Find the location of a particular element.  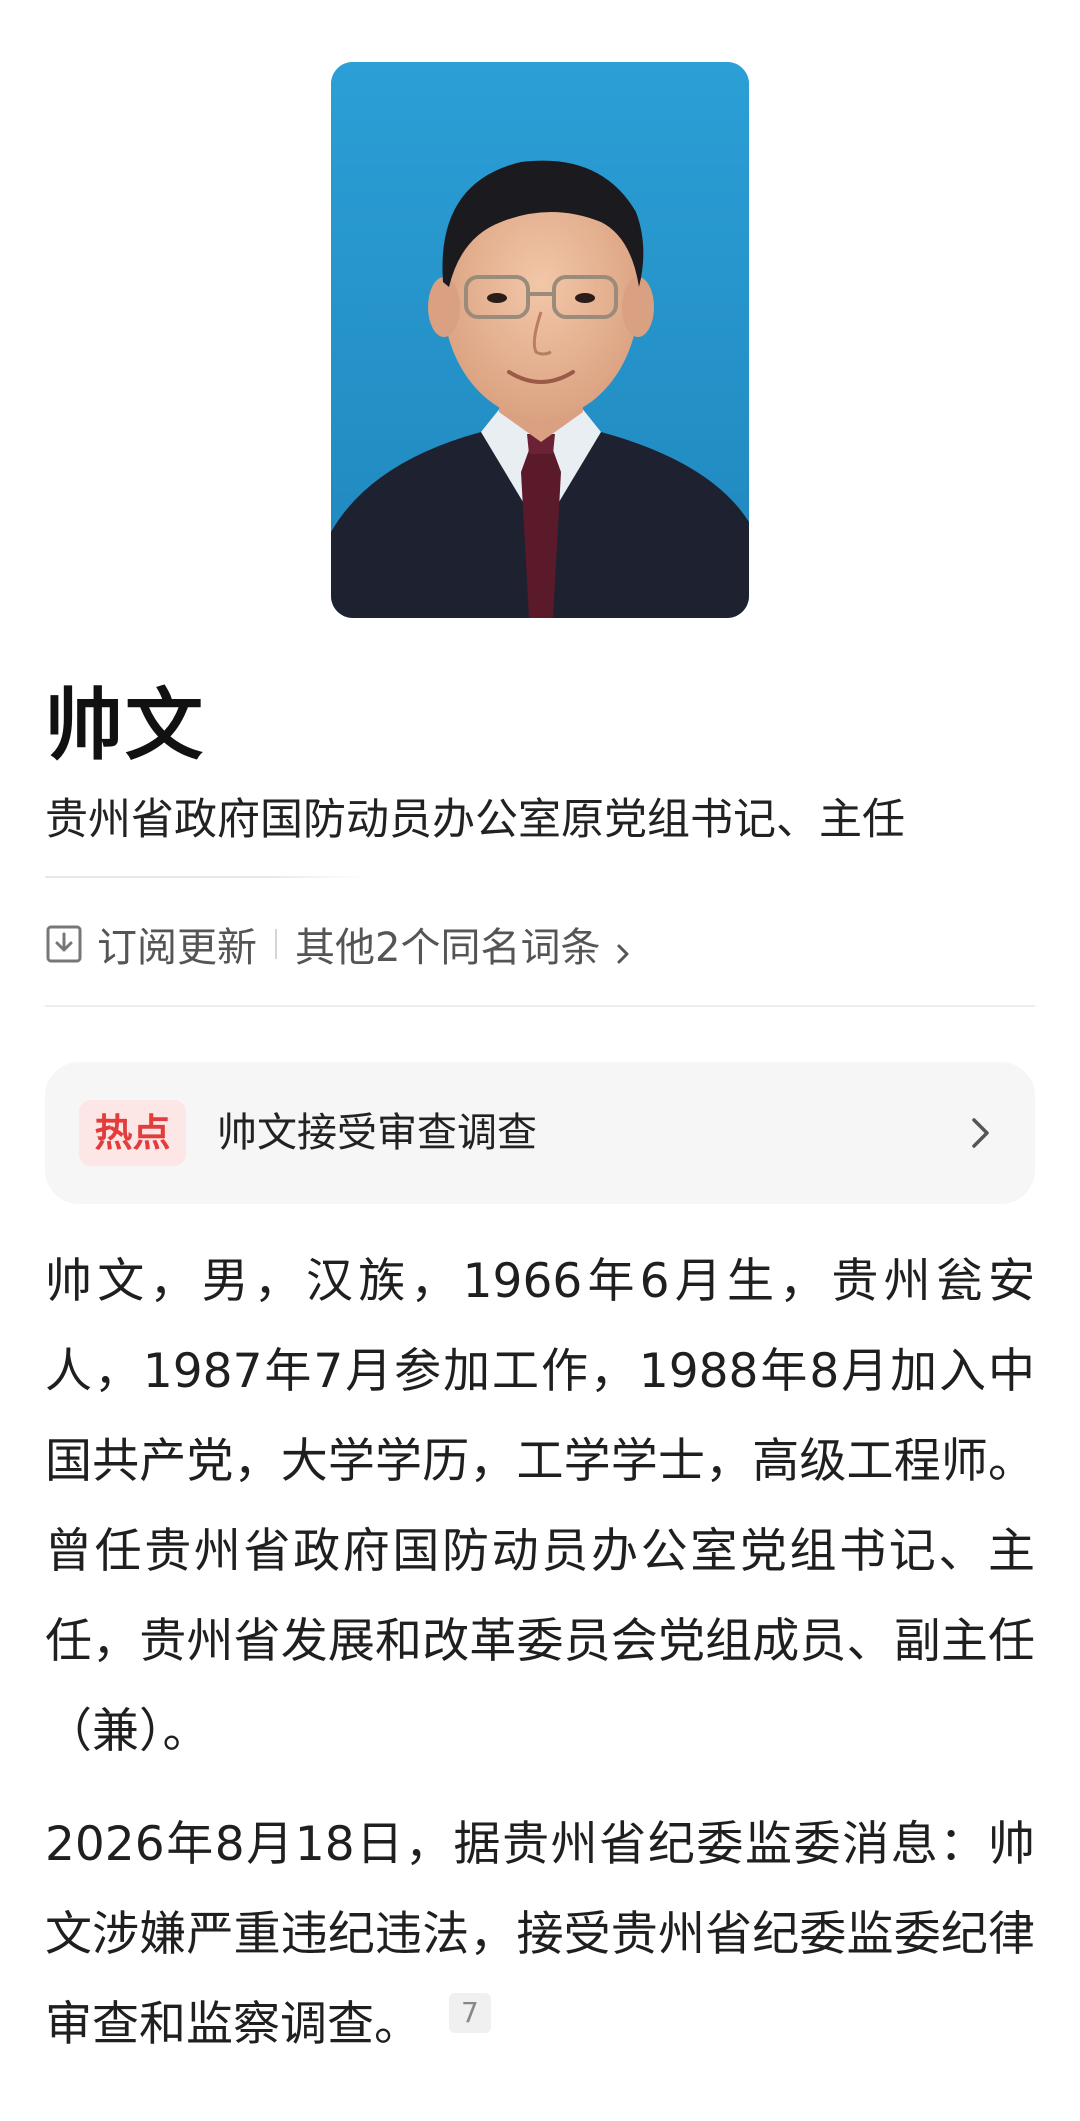

subscribe-icon is located at coordinates (64, 944).